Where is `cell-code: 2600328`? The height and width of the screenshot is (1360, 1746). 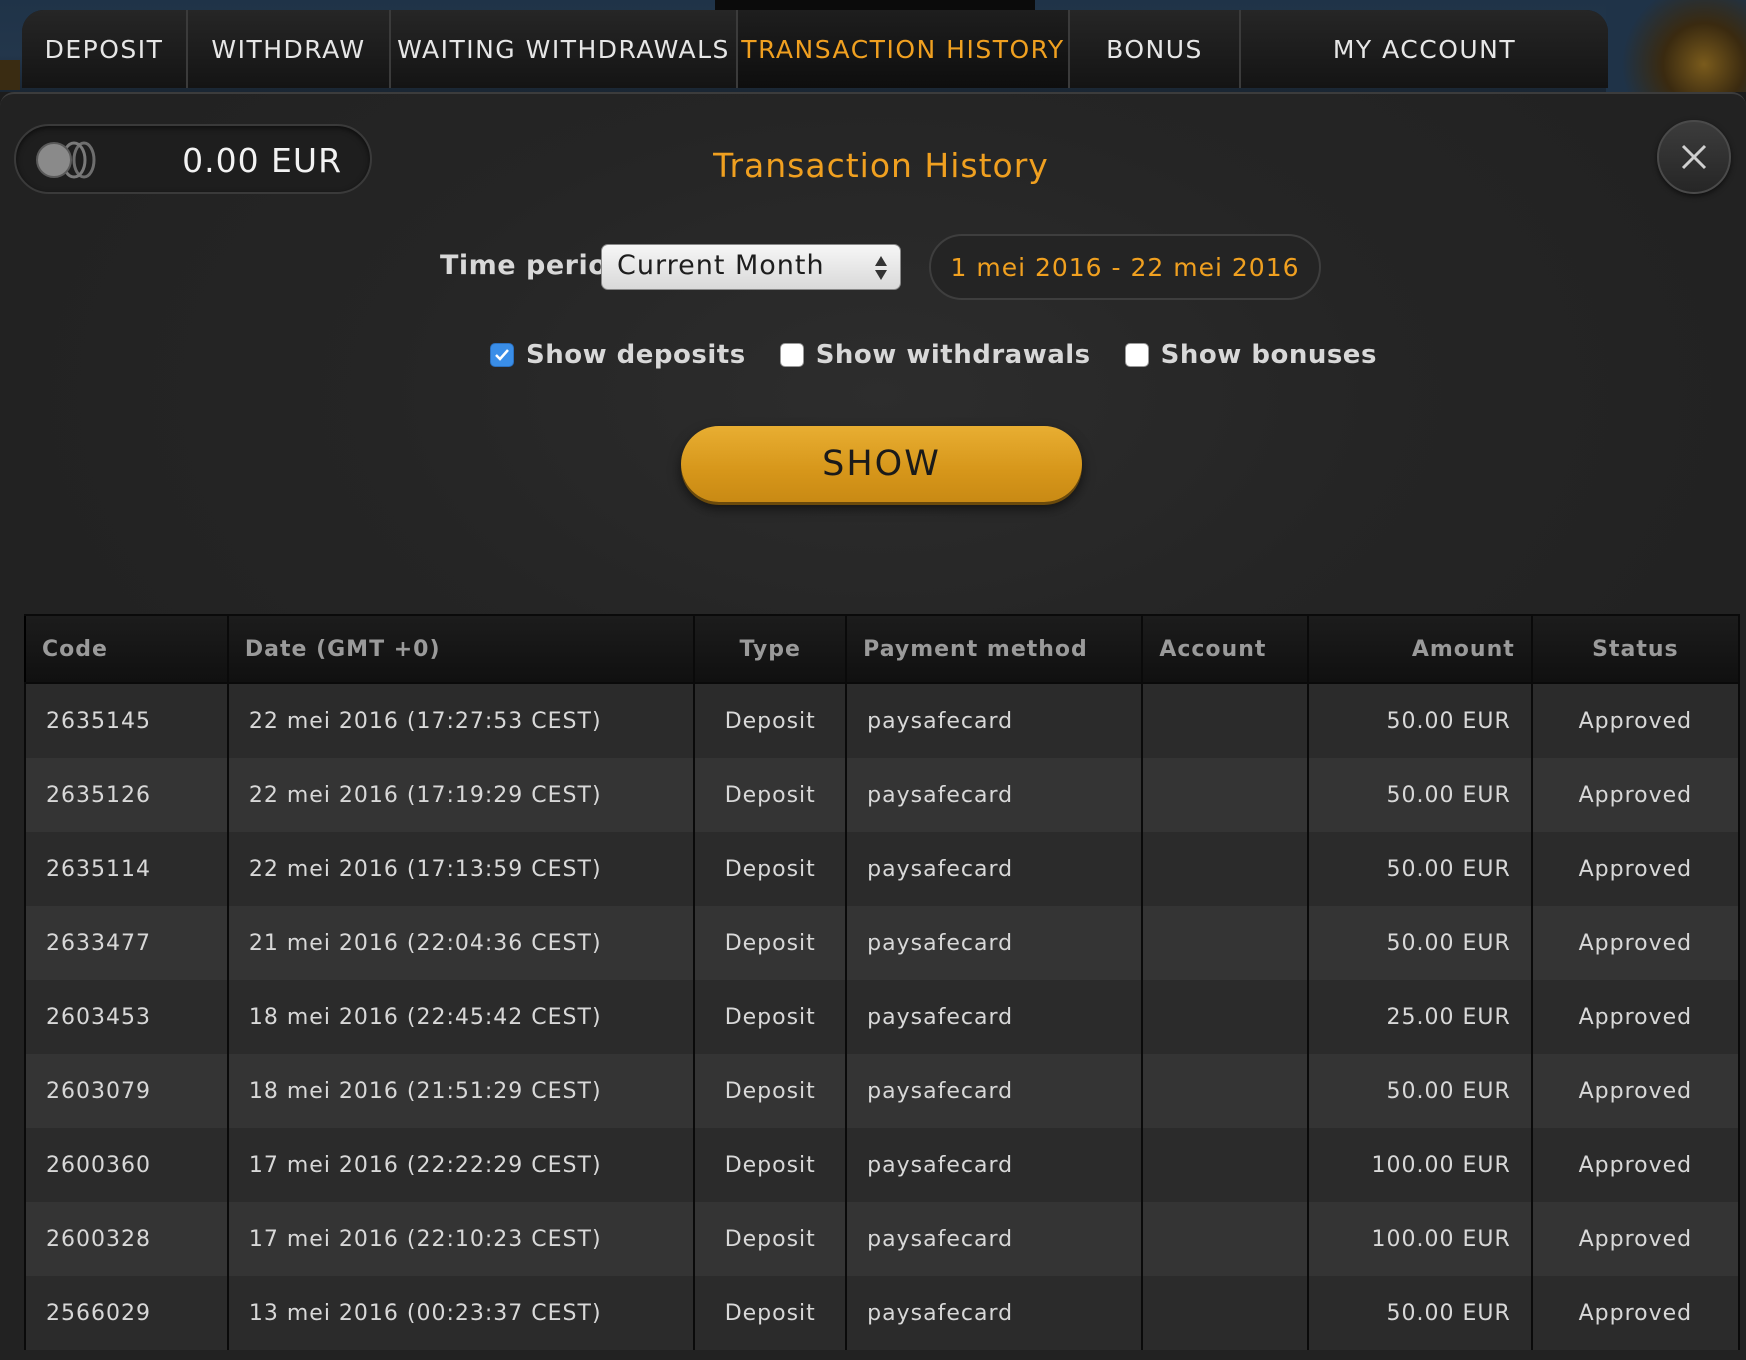 cell-code: 2600328 is located at coordinates (126, 1239).